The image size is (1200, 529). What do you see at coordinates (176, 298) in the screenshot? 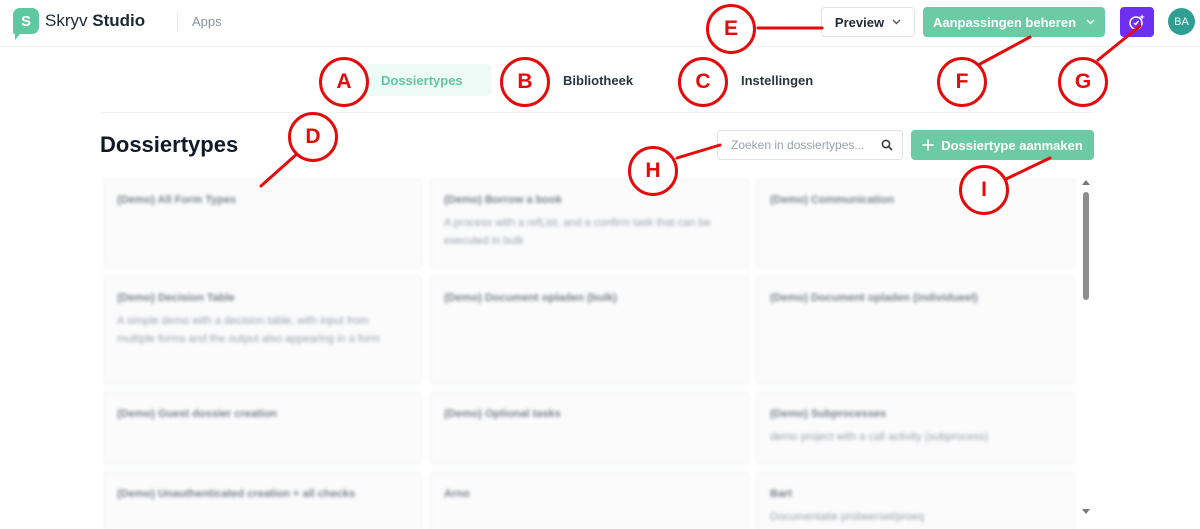
I see `card-title: (Demo) Decision Table` at bounding box center [176, 298].